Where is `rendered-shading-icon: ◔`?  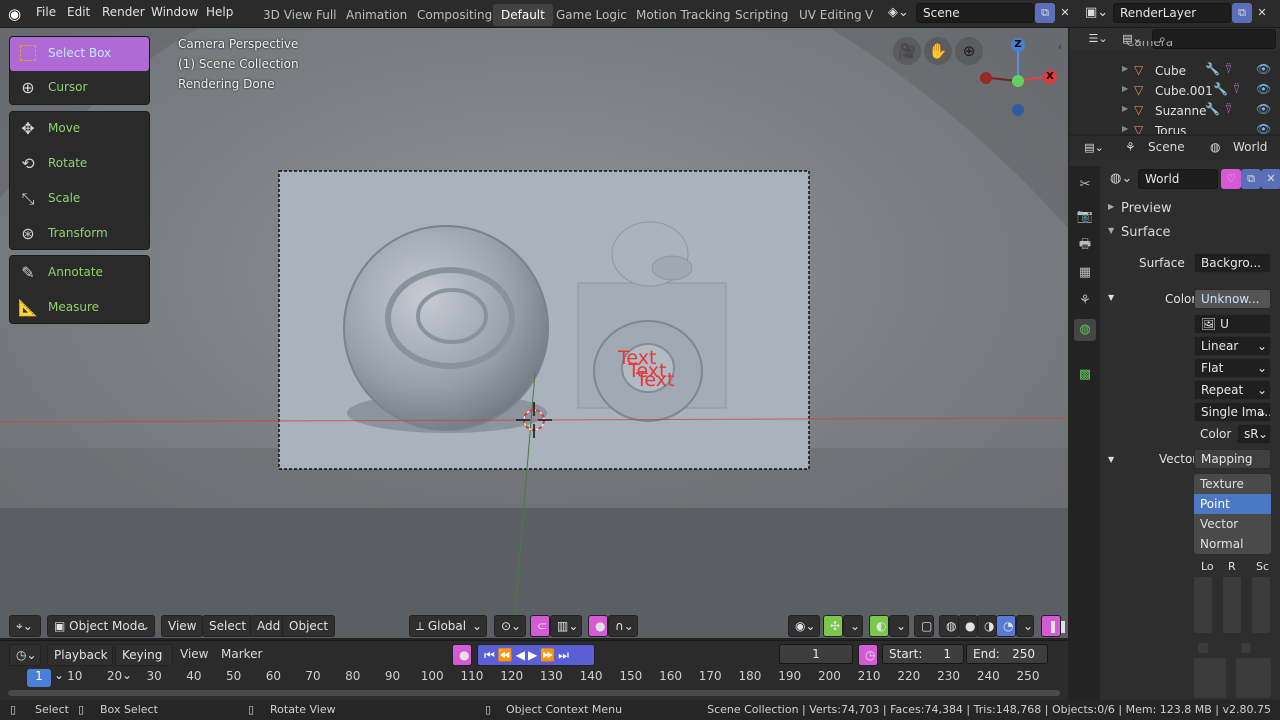 rendered-shading-icon: ◔ is located at coordinates (1006, 626).